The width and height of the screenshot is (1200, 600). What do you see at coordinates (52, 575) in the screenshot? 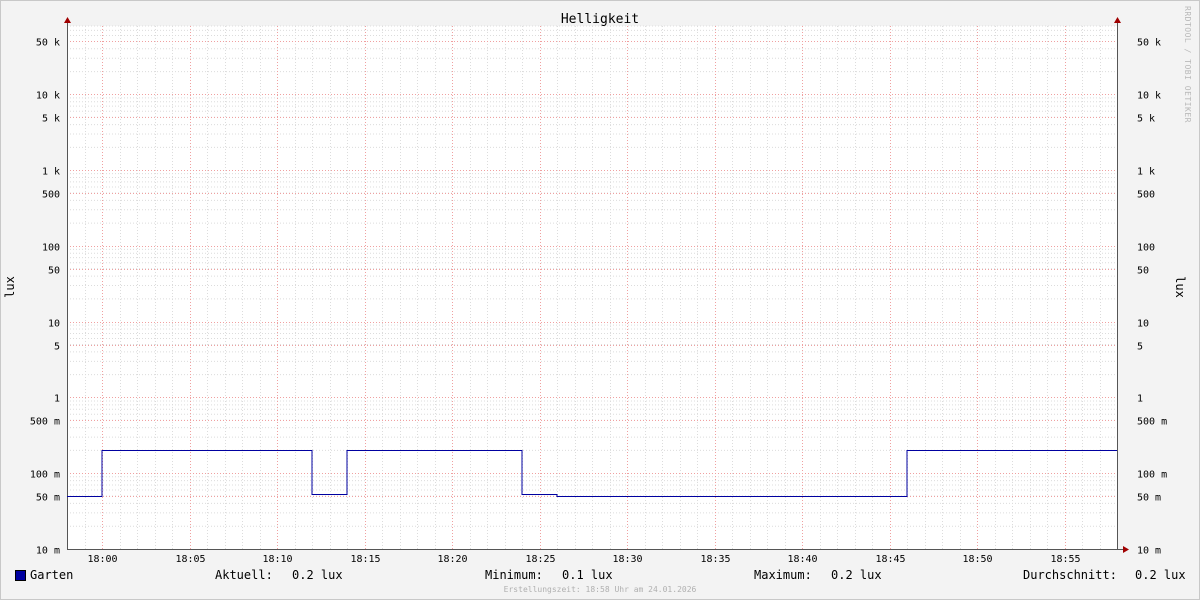
I see `legend-series-name: Garten` at bounding box center [52, 575].